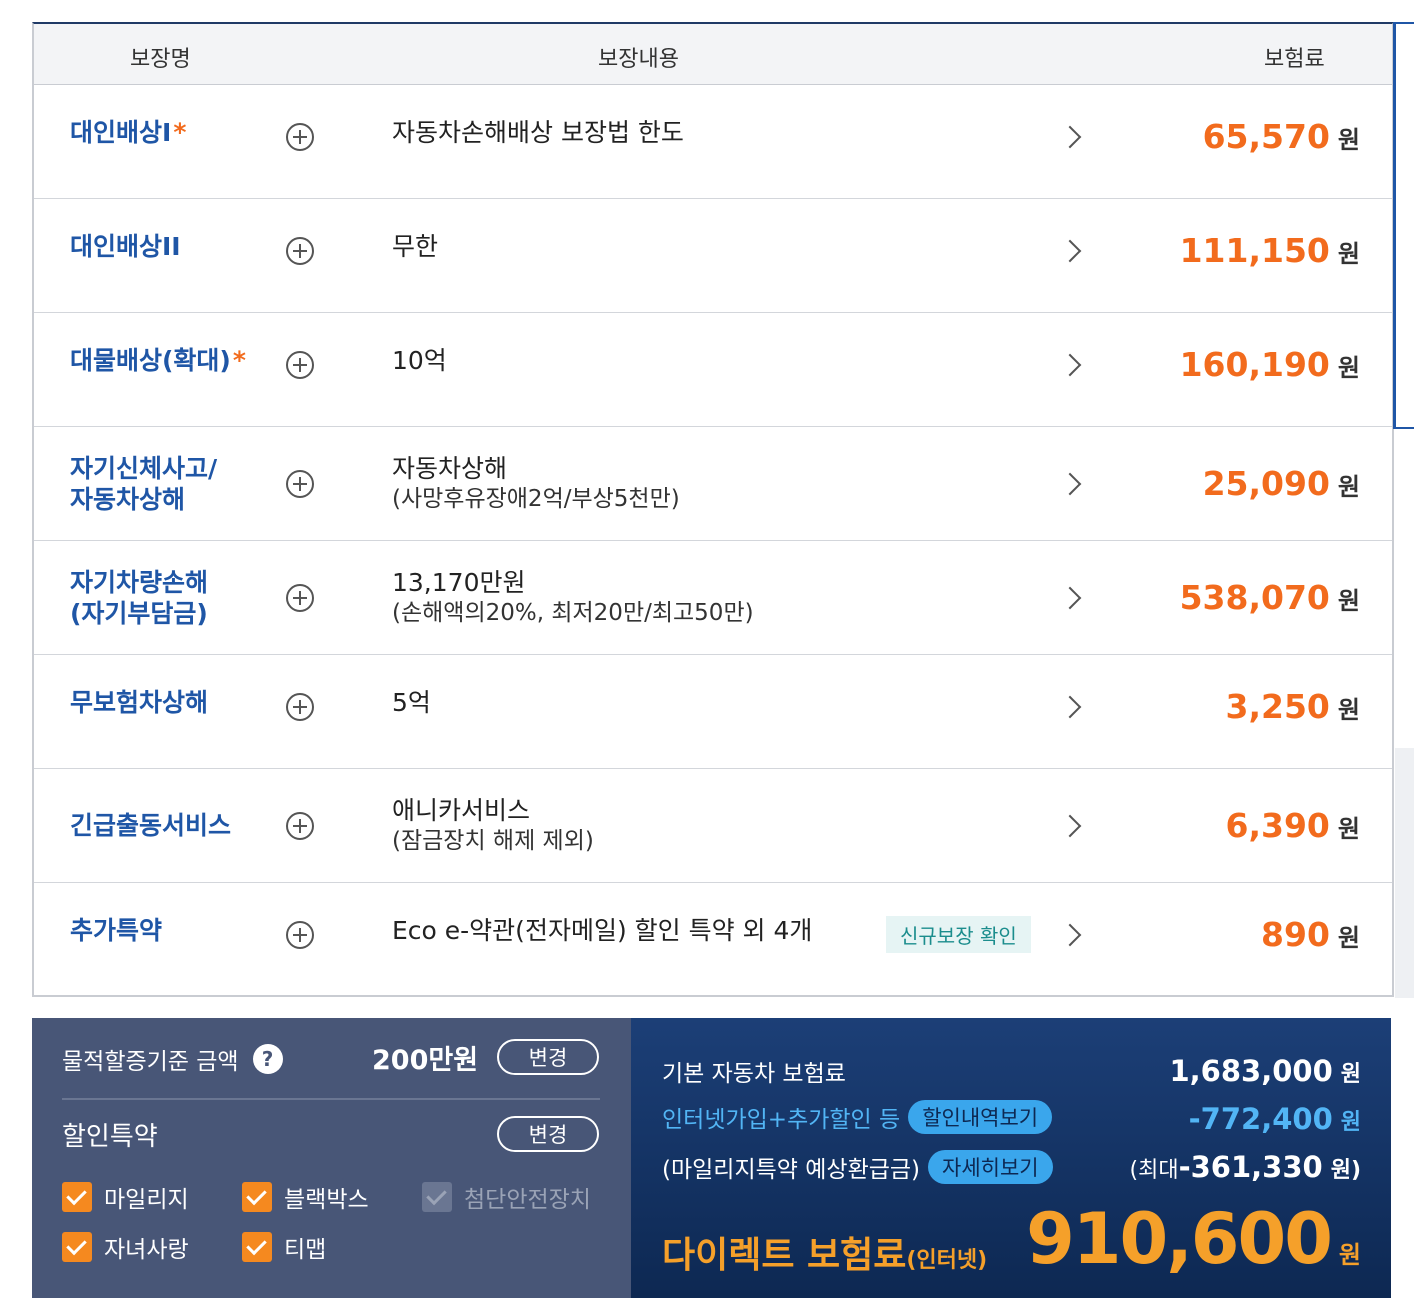  I want to click on coverage-name: 대물배상(확대) *, so click(175, 369).